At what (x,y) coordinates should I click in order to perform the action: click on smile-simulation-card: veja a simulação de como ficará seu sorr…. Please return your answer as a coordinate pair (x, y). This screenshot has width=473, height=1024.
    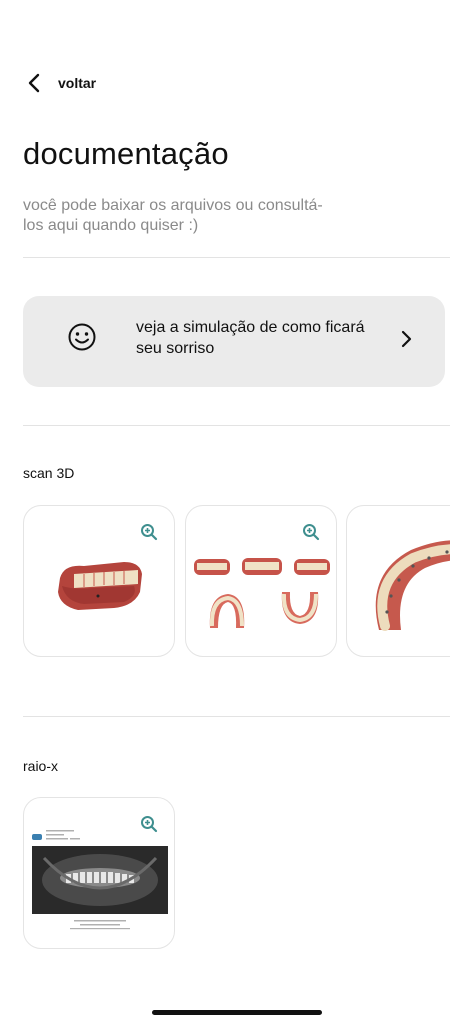
    Looking at the image, I should click on (234, 341).